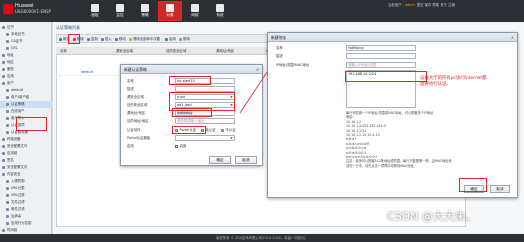  What do you see at coordinates (10, 27) in the screenshot?
I see `sidebar-item-label: 证书` at bounding box center [10, 27].